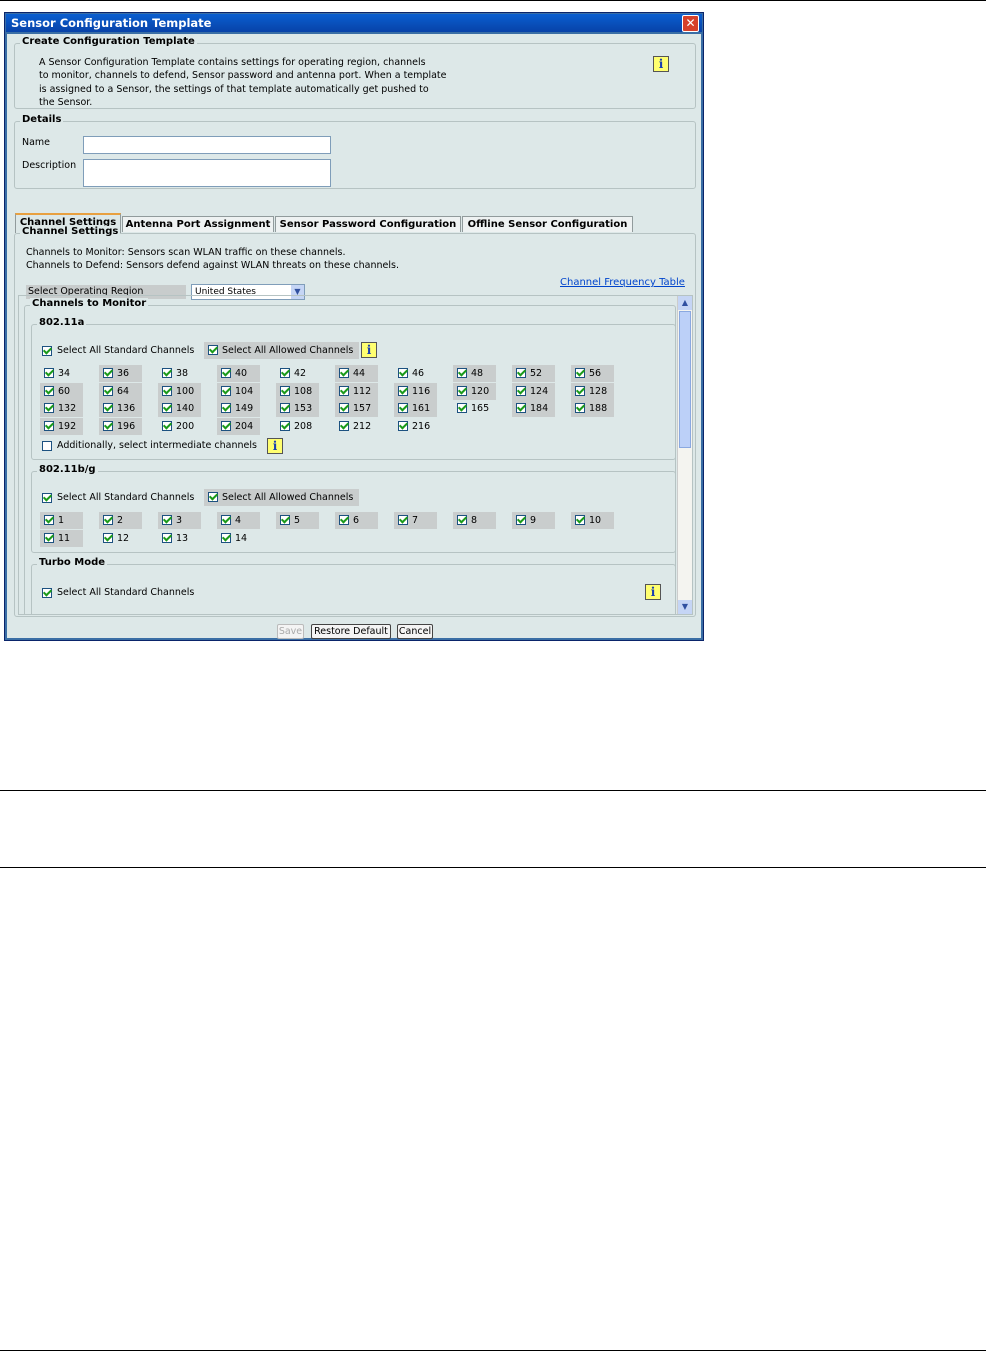 This screenshot has width=986, height=1352. What do you see at coordinates (415, 520) in the screenshot?
I see `channel-checkbox-item: 7` at bounding box center [415, 520].